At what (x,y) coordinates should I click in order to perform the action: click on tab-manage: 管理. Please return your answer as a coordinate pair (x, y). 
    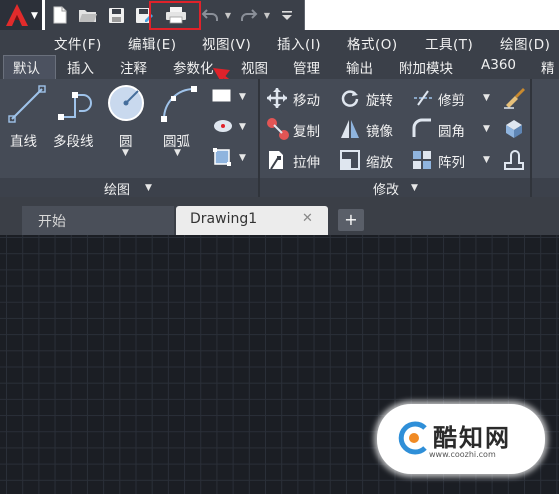
    Looking at the image, I should click on (306, 67).